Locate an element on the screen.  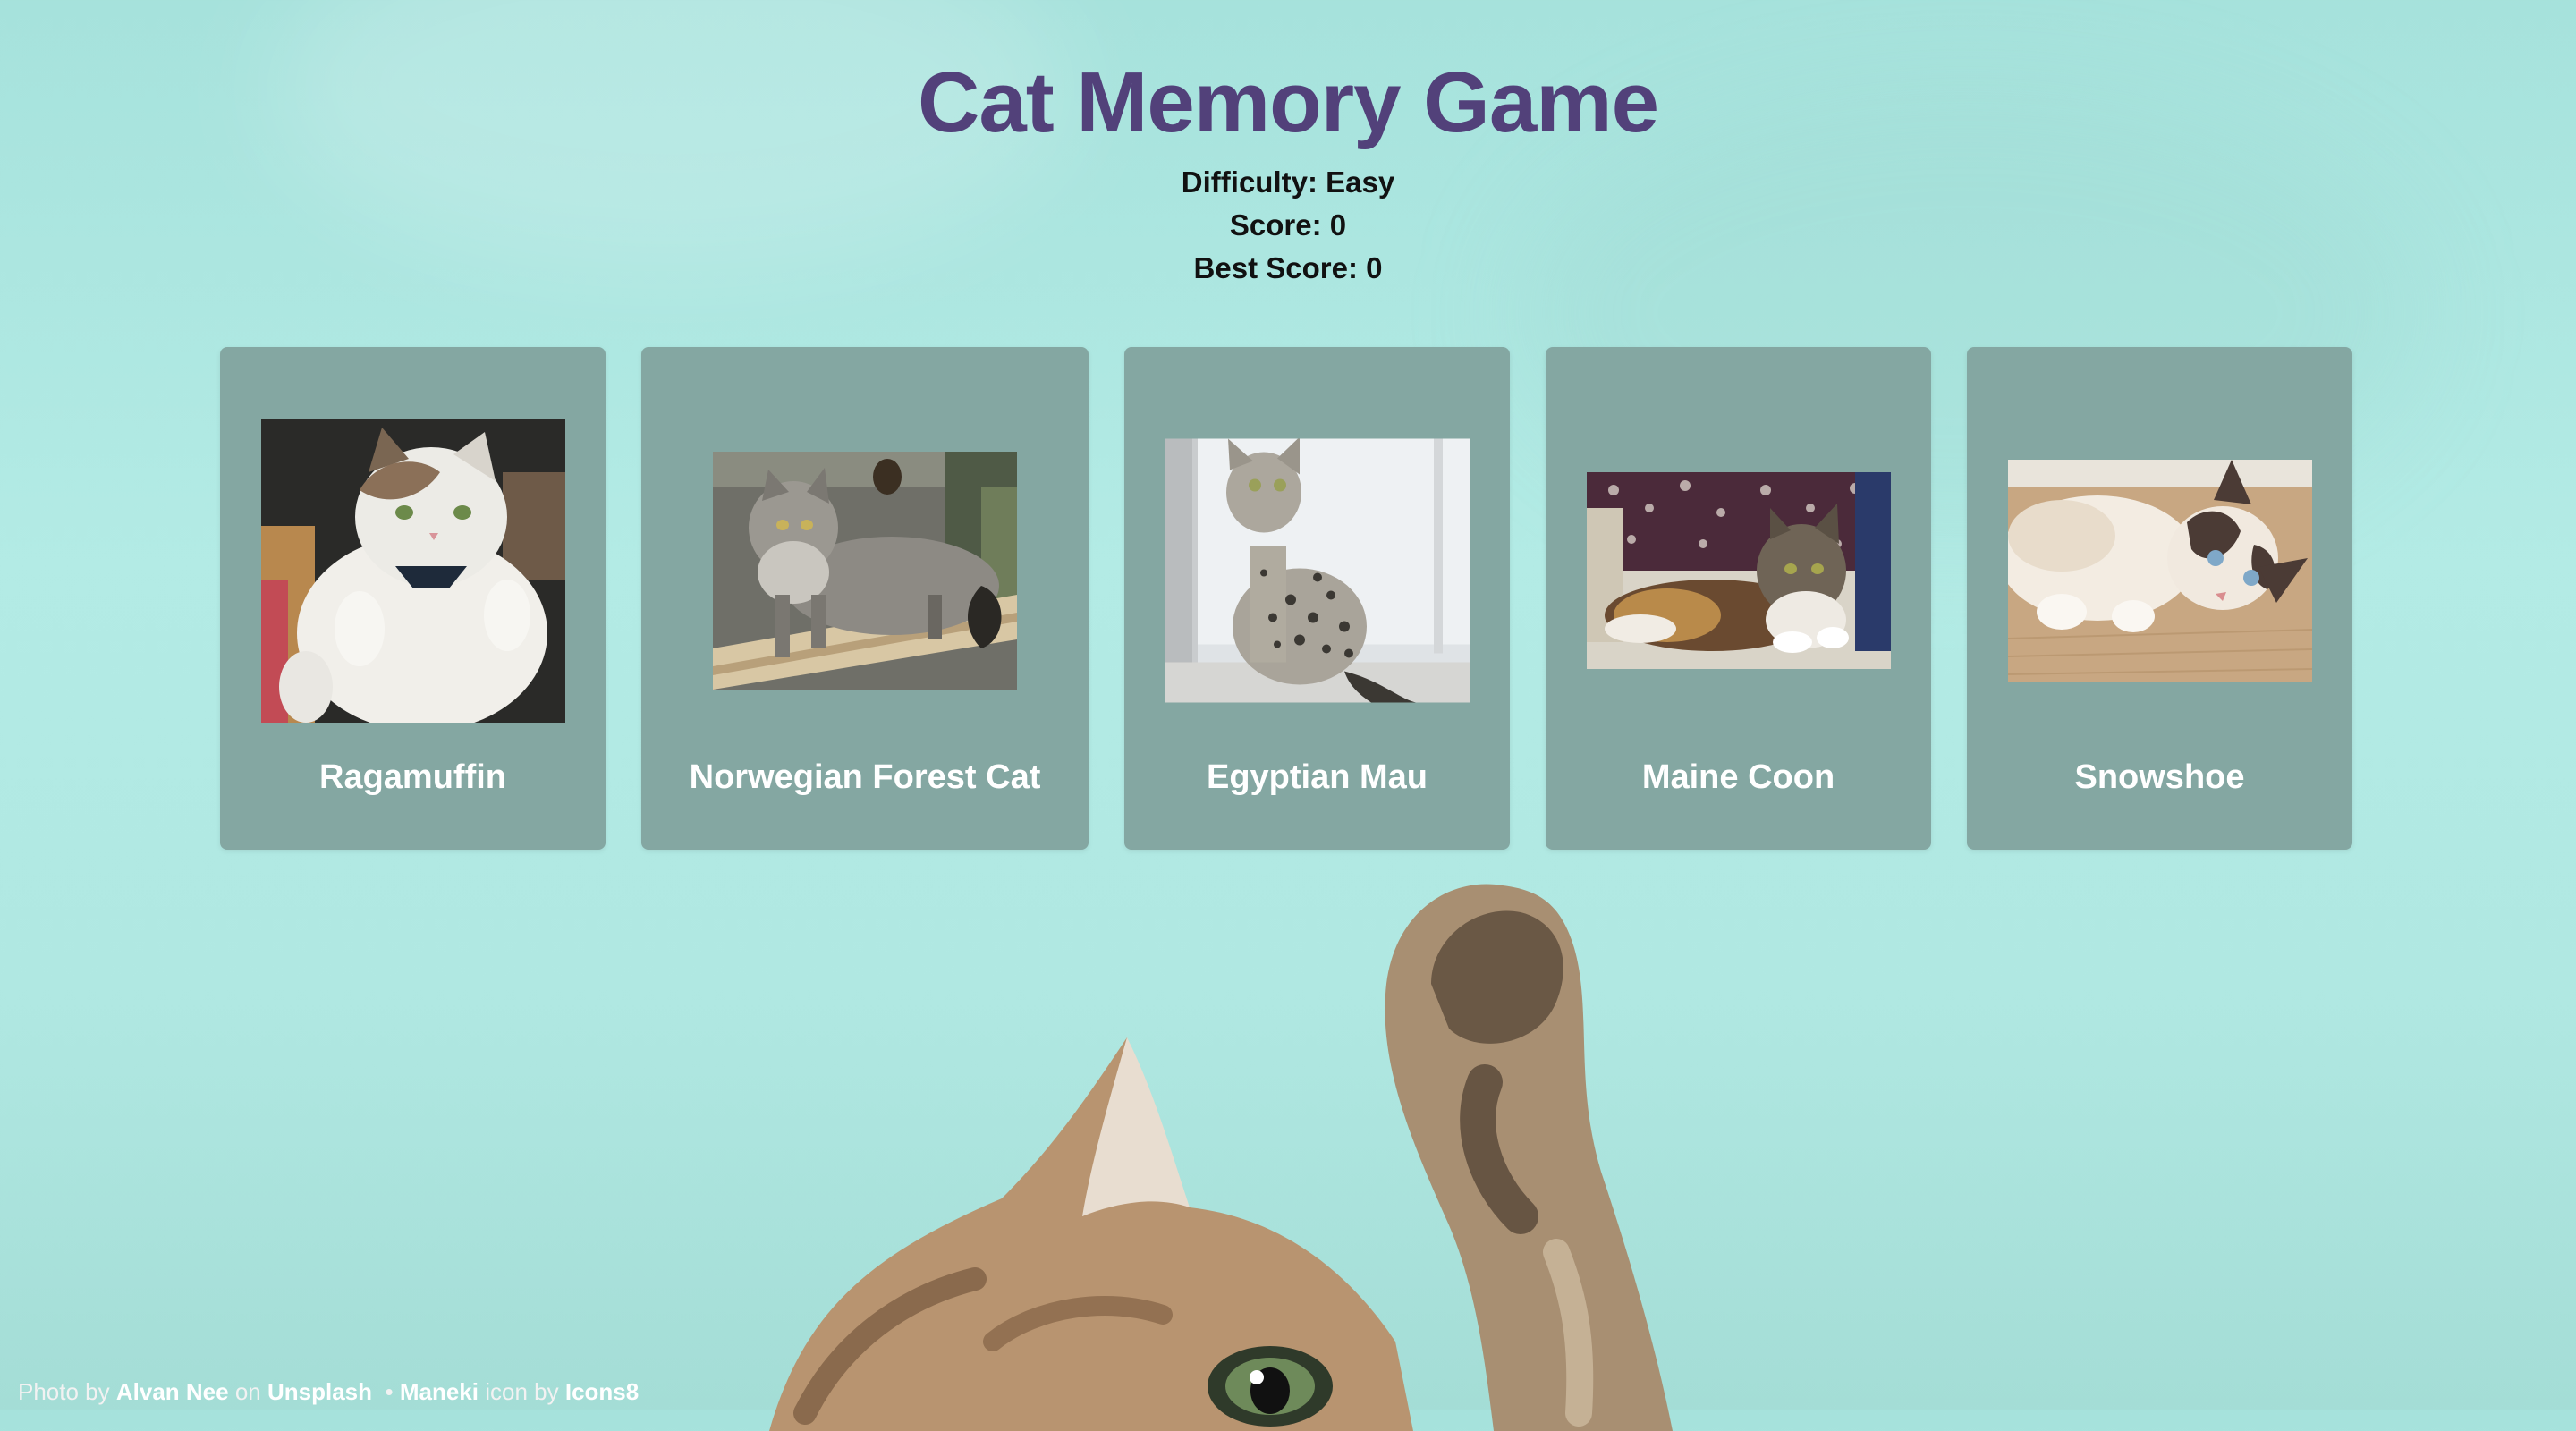
card-label: Ragamuffin is located at coordinates (412, 777).